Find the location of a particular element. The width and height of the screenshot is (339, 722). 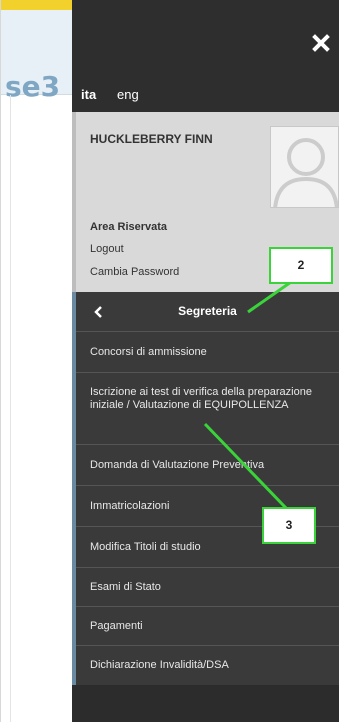

change-password-link: Cambia Password is located at coordinates (134, 272).